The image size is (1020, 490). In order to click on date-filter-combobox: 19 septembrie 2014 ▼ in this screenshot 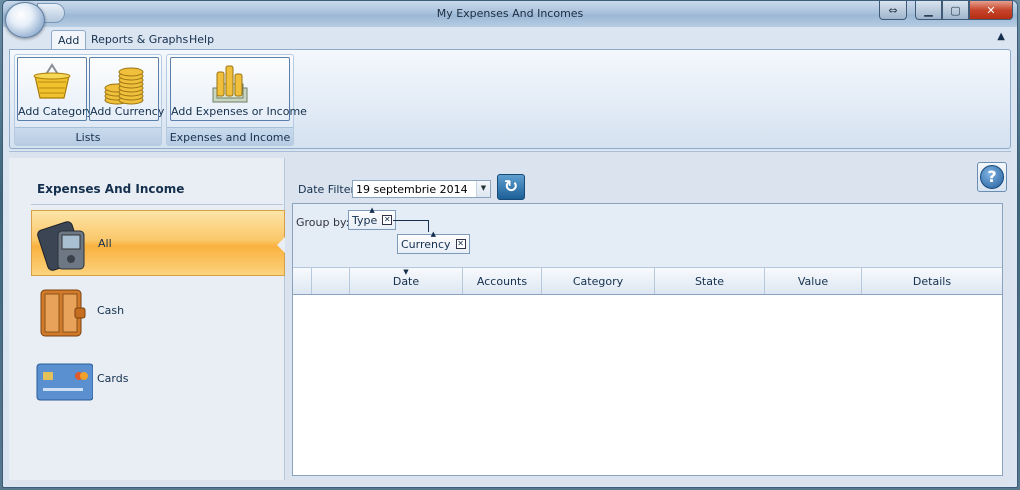, I will do `click(421, 189)`.